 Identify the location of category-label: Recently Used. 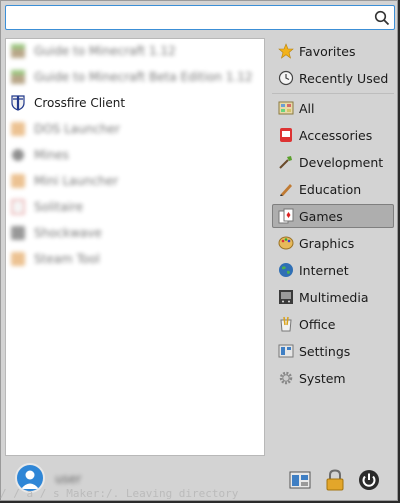
(344, 78).